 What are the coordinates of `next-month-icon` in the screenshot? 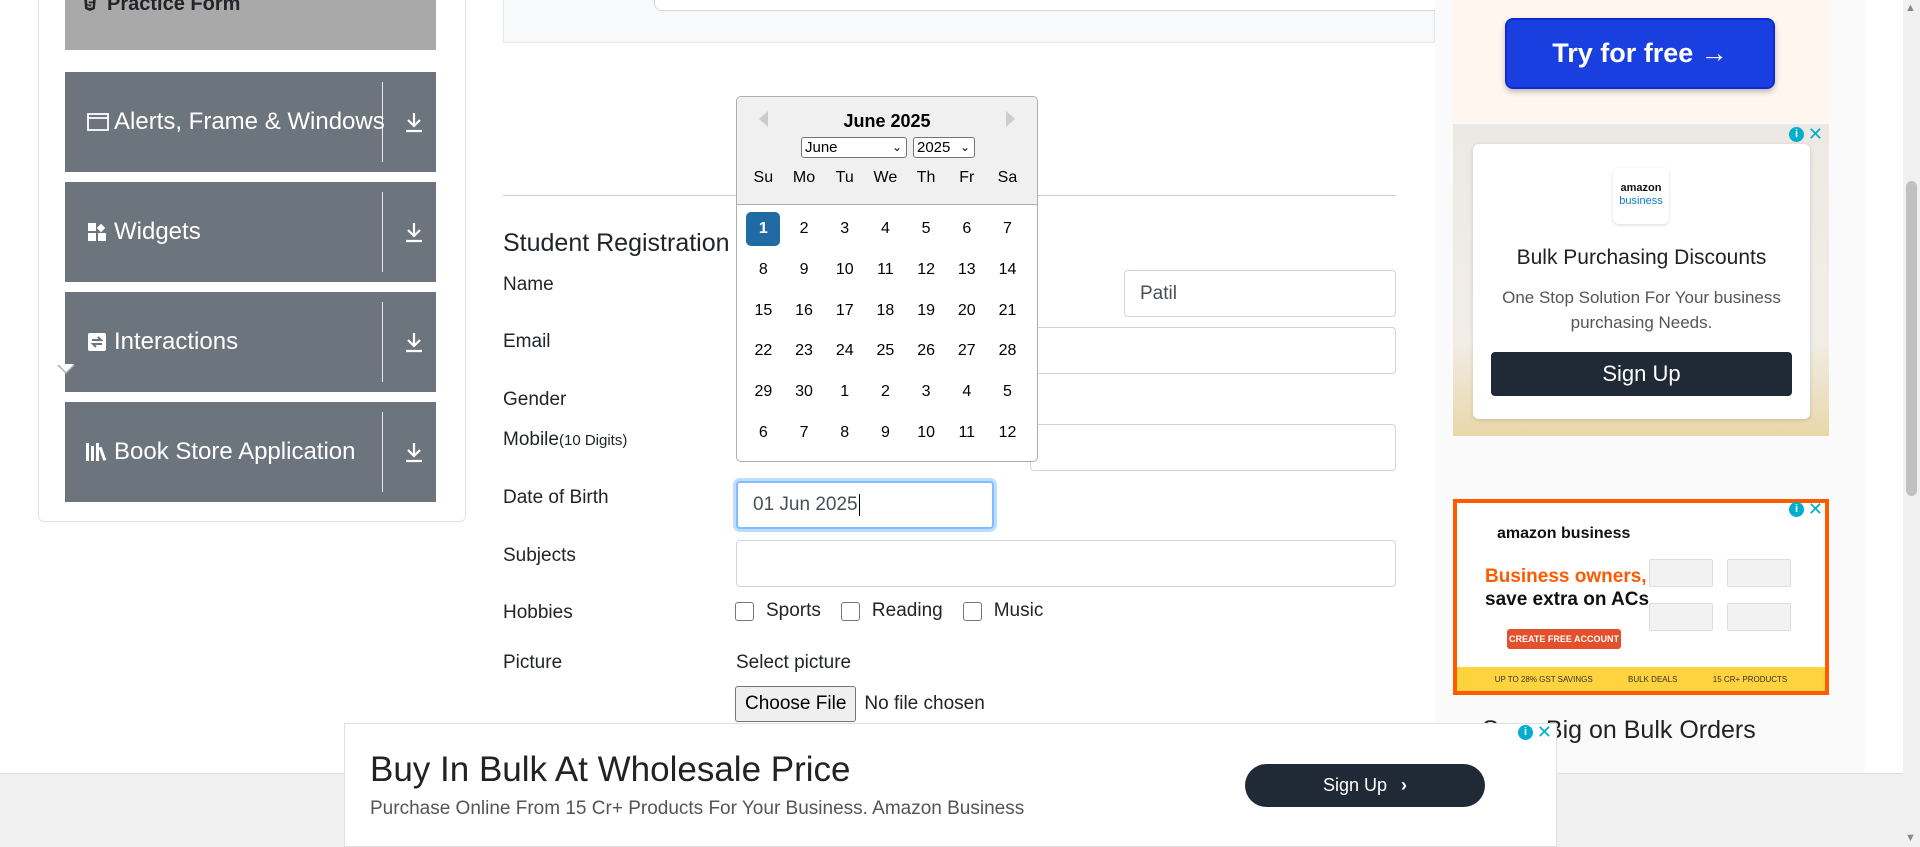 It's located at (1010, 119).